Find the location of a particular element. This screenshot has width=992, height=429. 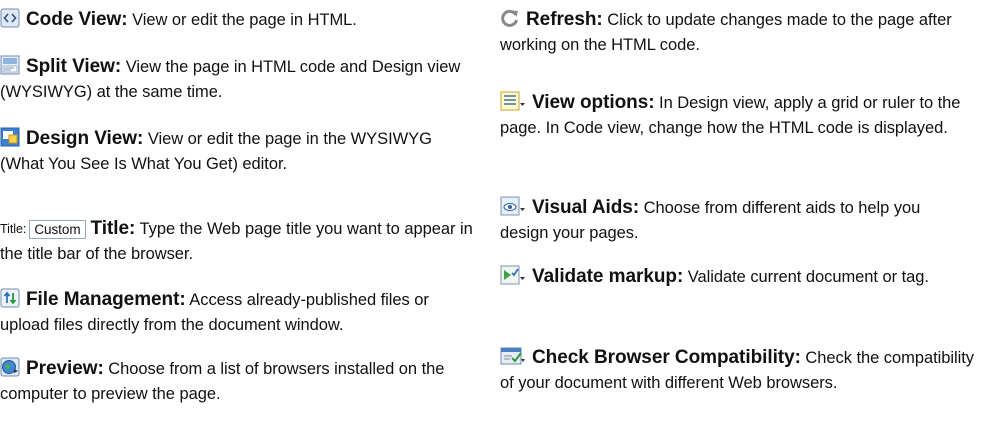

code-view-icon is located at coordinates (10, 18).